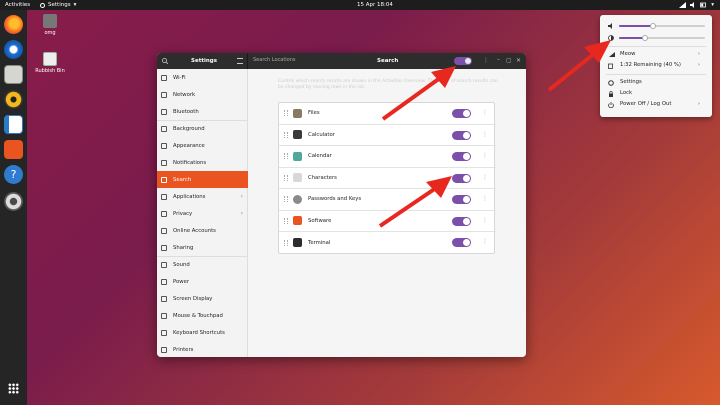 Image resolution: width=720 pixels, height=405 pixels. Describe the element at coordinates (579, 66) in the screenshot. I see `arrow-to-tray-menu` at that location.